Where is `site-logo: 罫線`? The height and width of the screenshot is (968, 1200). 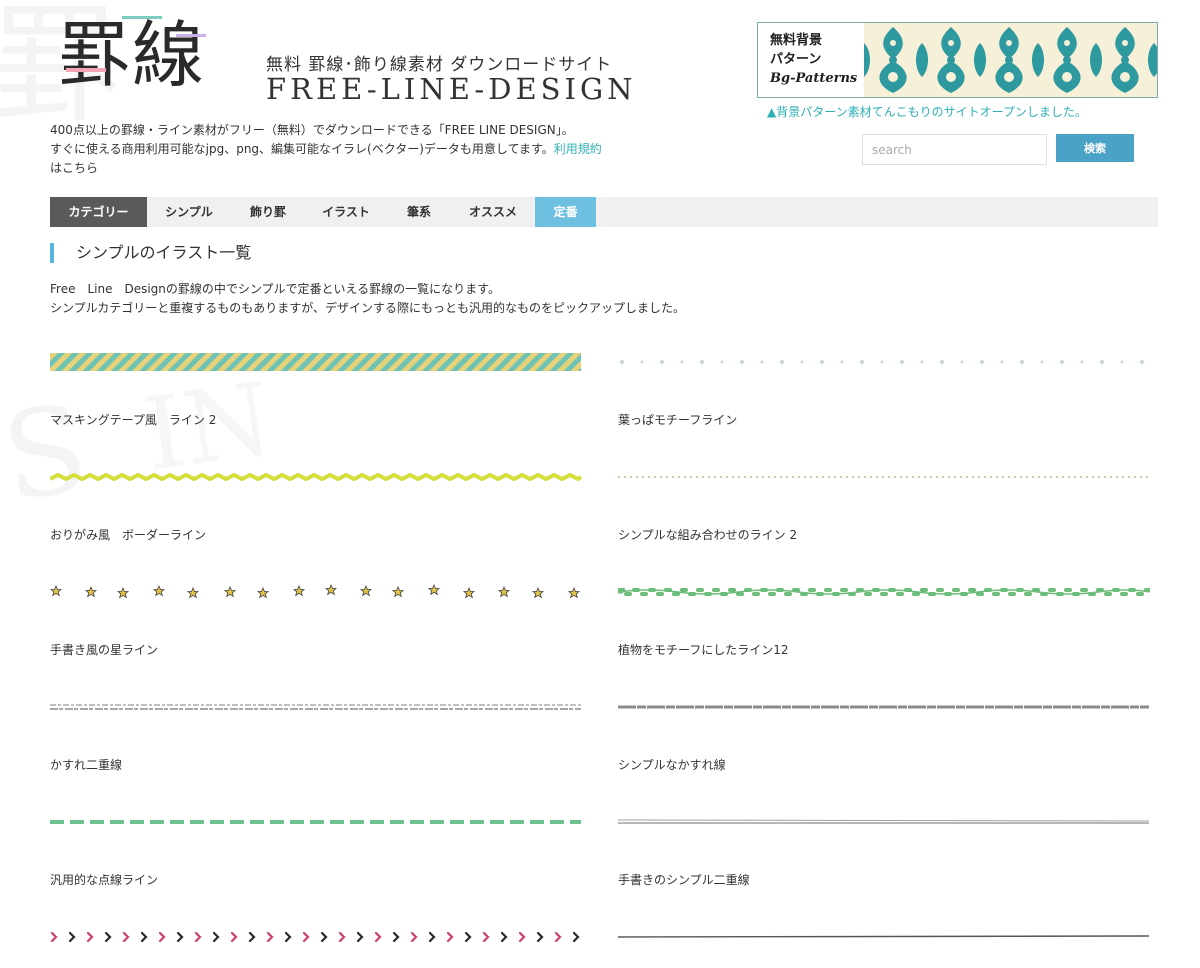
site-logo: 罫線 is located at coordinates (148, 55).